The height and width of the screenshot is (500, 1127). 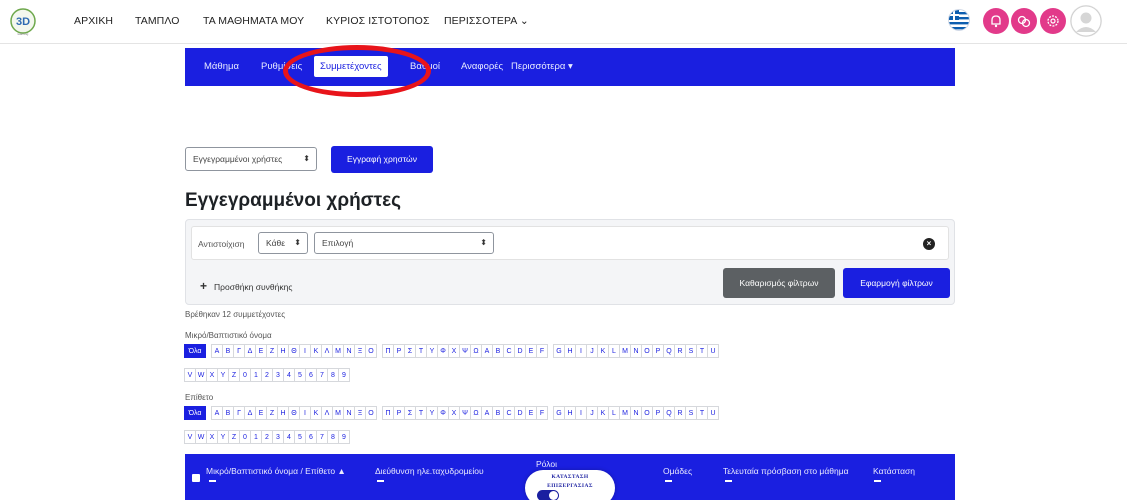 I want to click on edit-mode-toggle, so click(x=548, y=495).